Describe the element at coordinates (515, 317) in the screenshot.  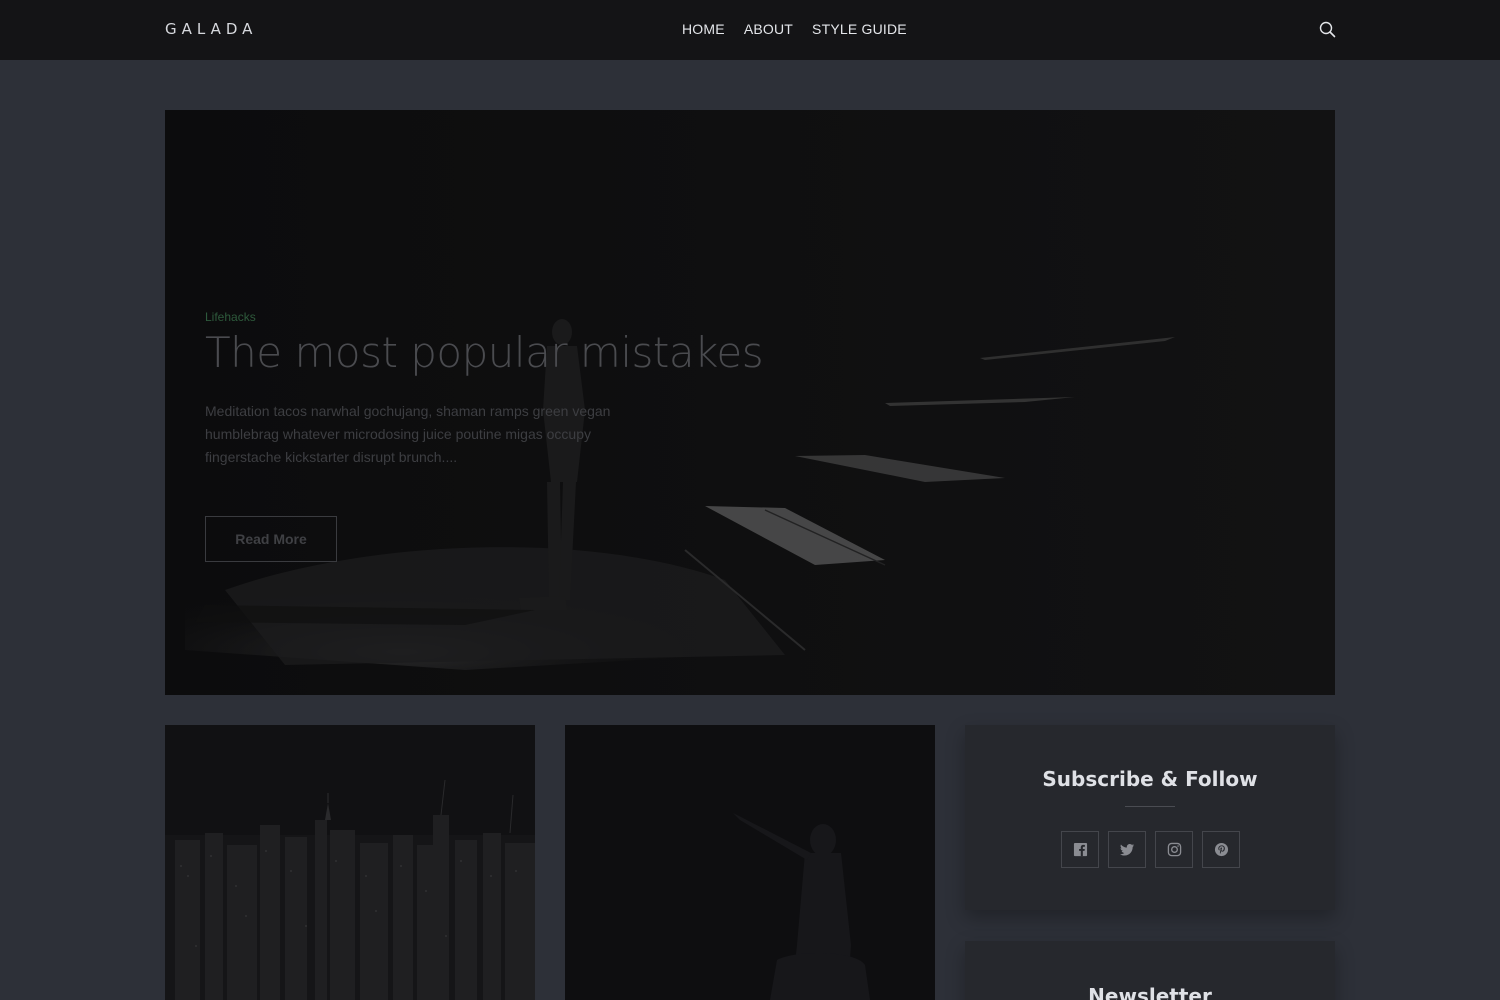
I see `post-category: Lifehacks` at that location.